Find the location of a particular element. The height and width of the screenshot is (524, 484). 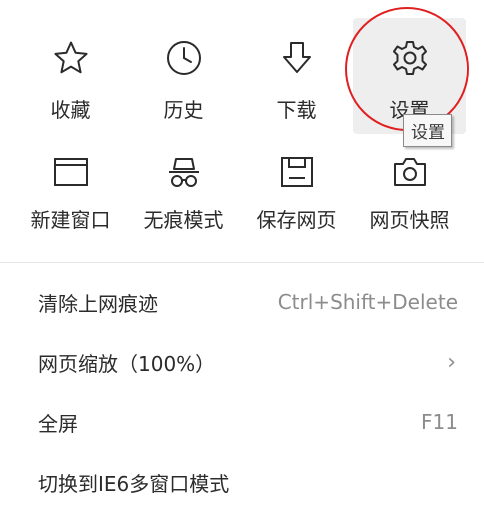

fullscreen-shortcut: F11 is located at coordinates (439, 422).